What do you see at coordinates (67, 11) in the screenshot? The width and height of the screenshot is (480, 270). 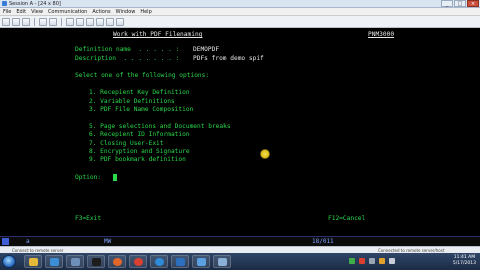 I see `menu-communication: Communication` at bounding box center [67, 11].